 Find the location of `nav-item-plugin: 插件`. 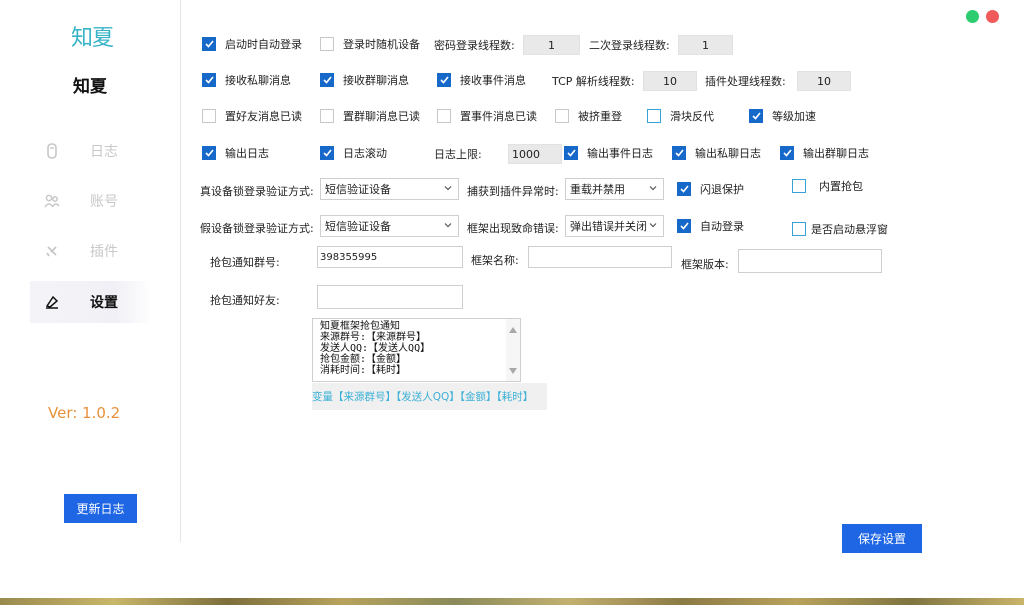

nav-item-plugin: 插件 is located at coordinates (91, 251).